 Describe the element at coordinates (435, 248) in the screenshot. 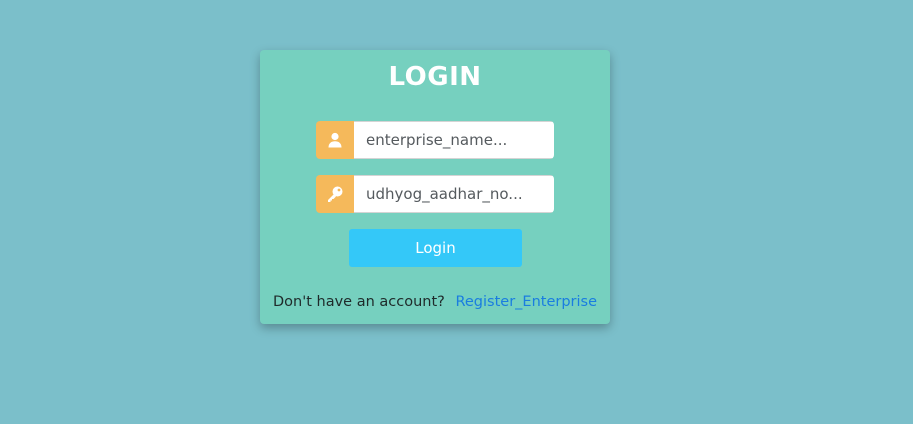

I see `login-button: Login` at that location.